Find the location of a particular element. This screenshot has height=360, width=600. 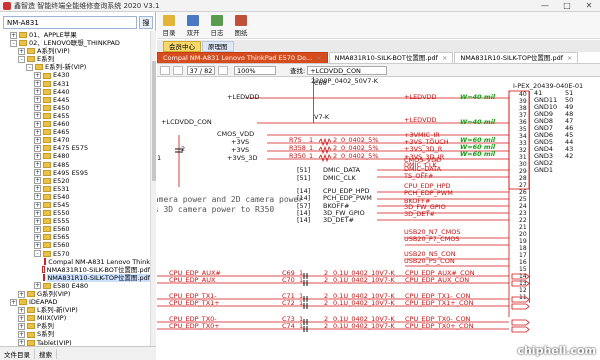

tree-row: + E431 is located at coordinates (75, 84).